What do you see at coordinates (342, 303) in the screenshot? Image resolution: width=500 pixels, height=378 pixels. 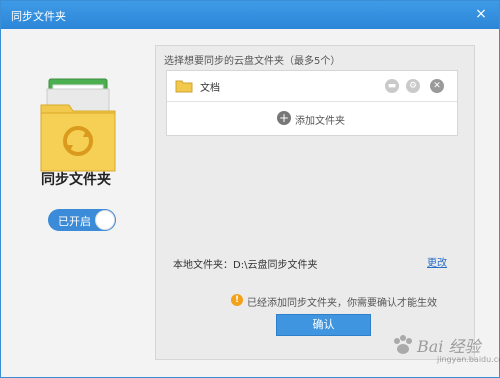 I see `notice-text: 已经添加同步文件夹，你需要确认才能生效` at bounding box center [342, 303].